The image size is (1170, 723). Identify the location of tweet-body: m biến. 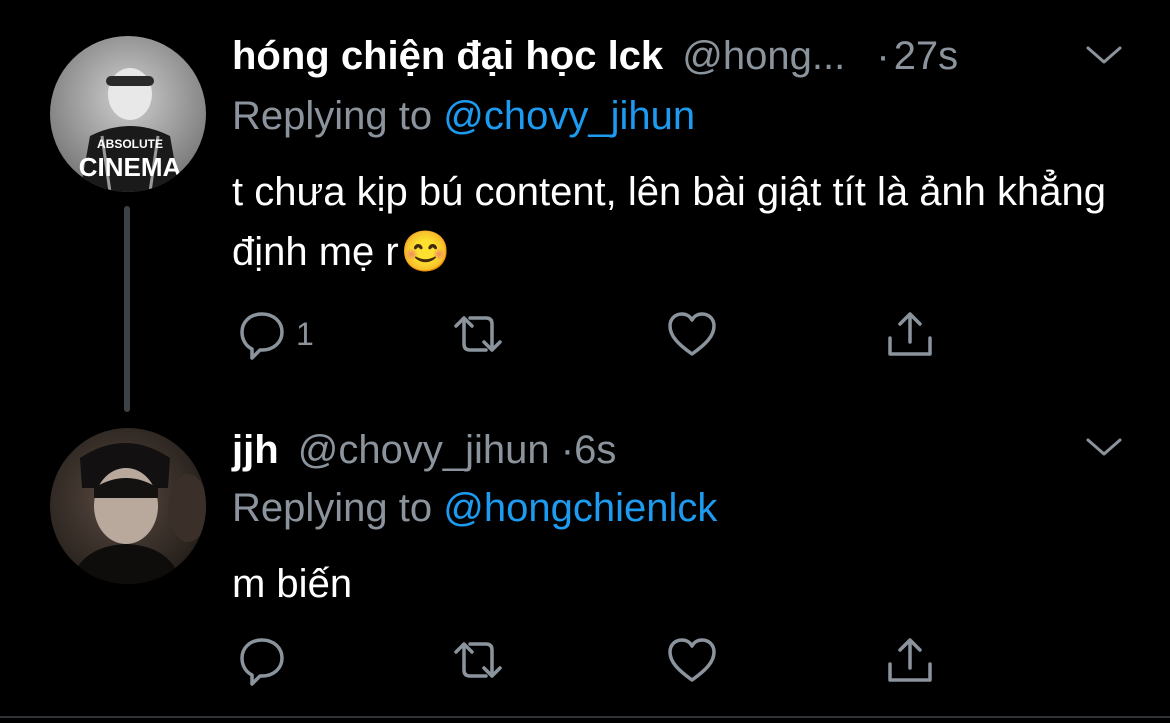
(292, 584).